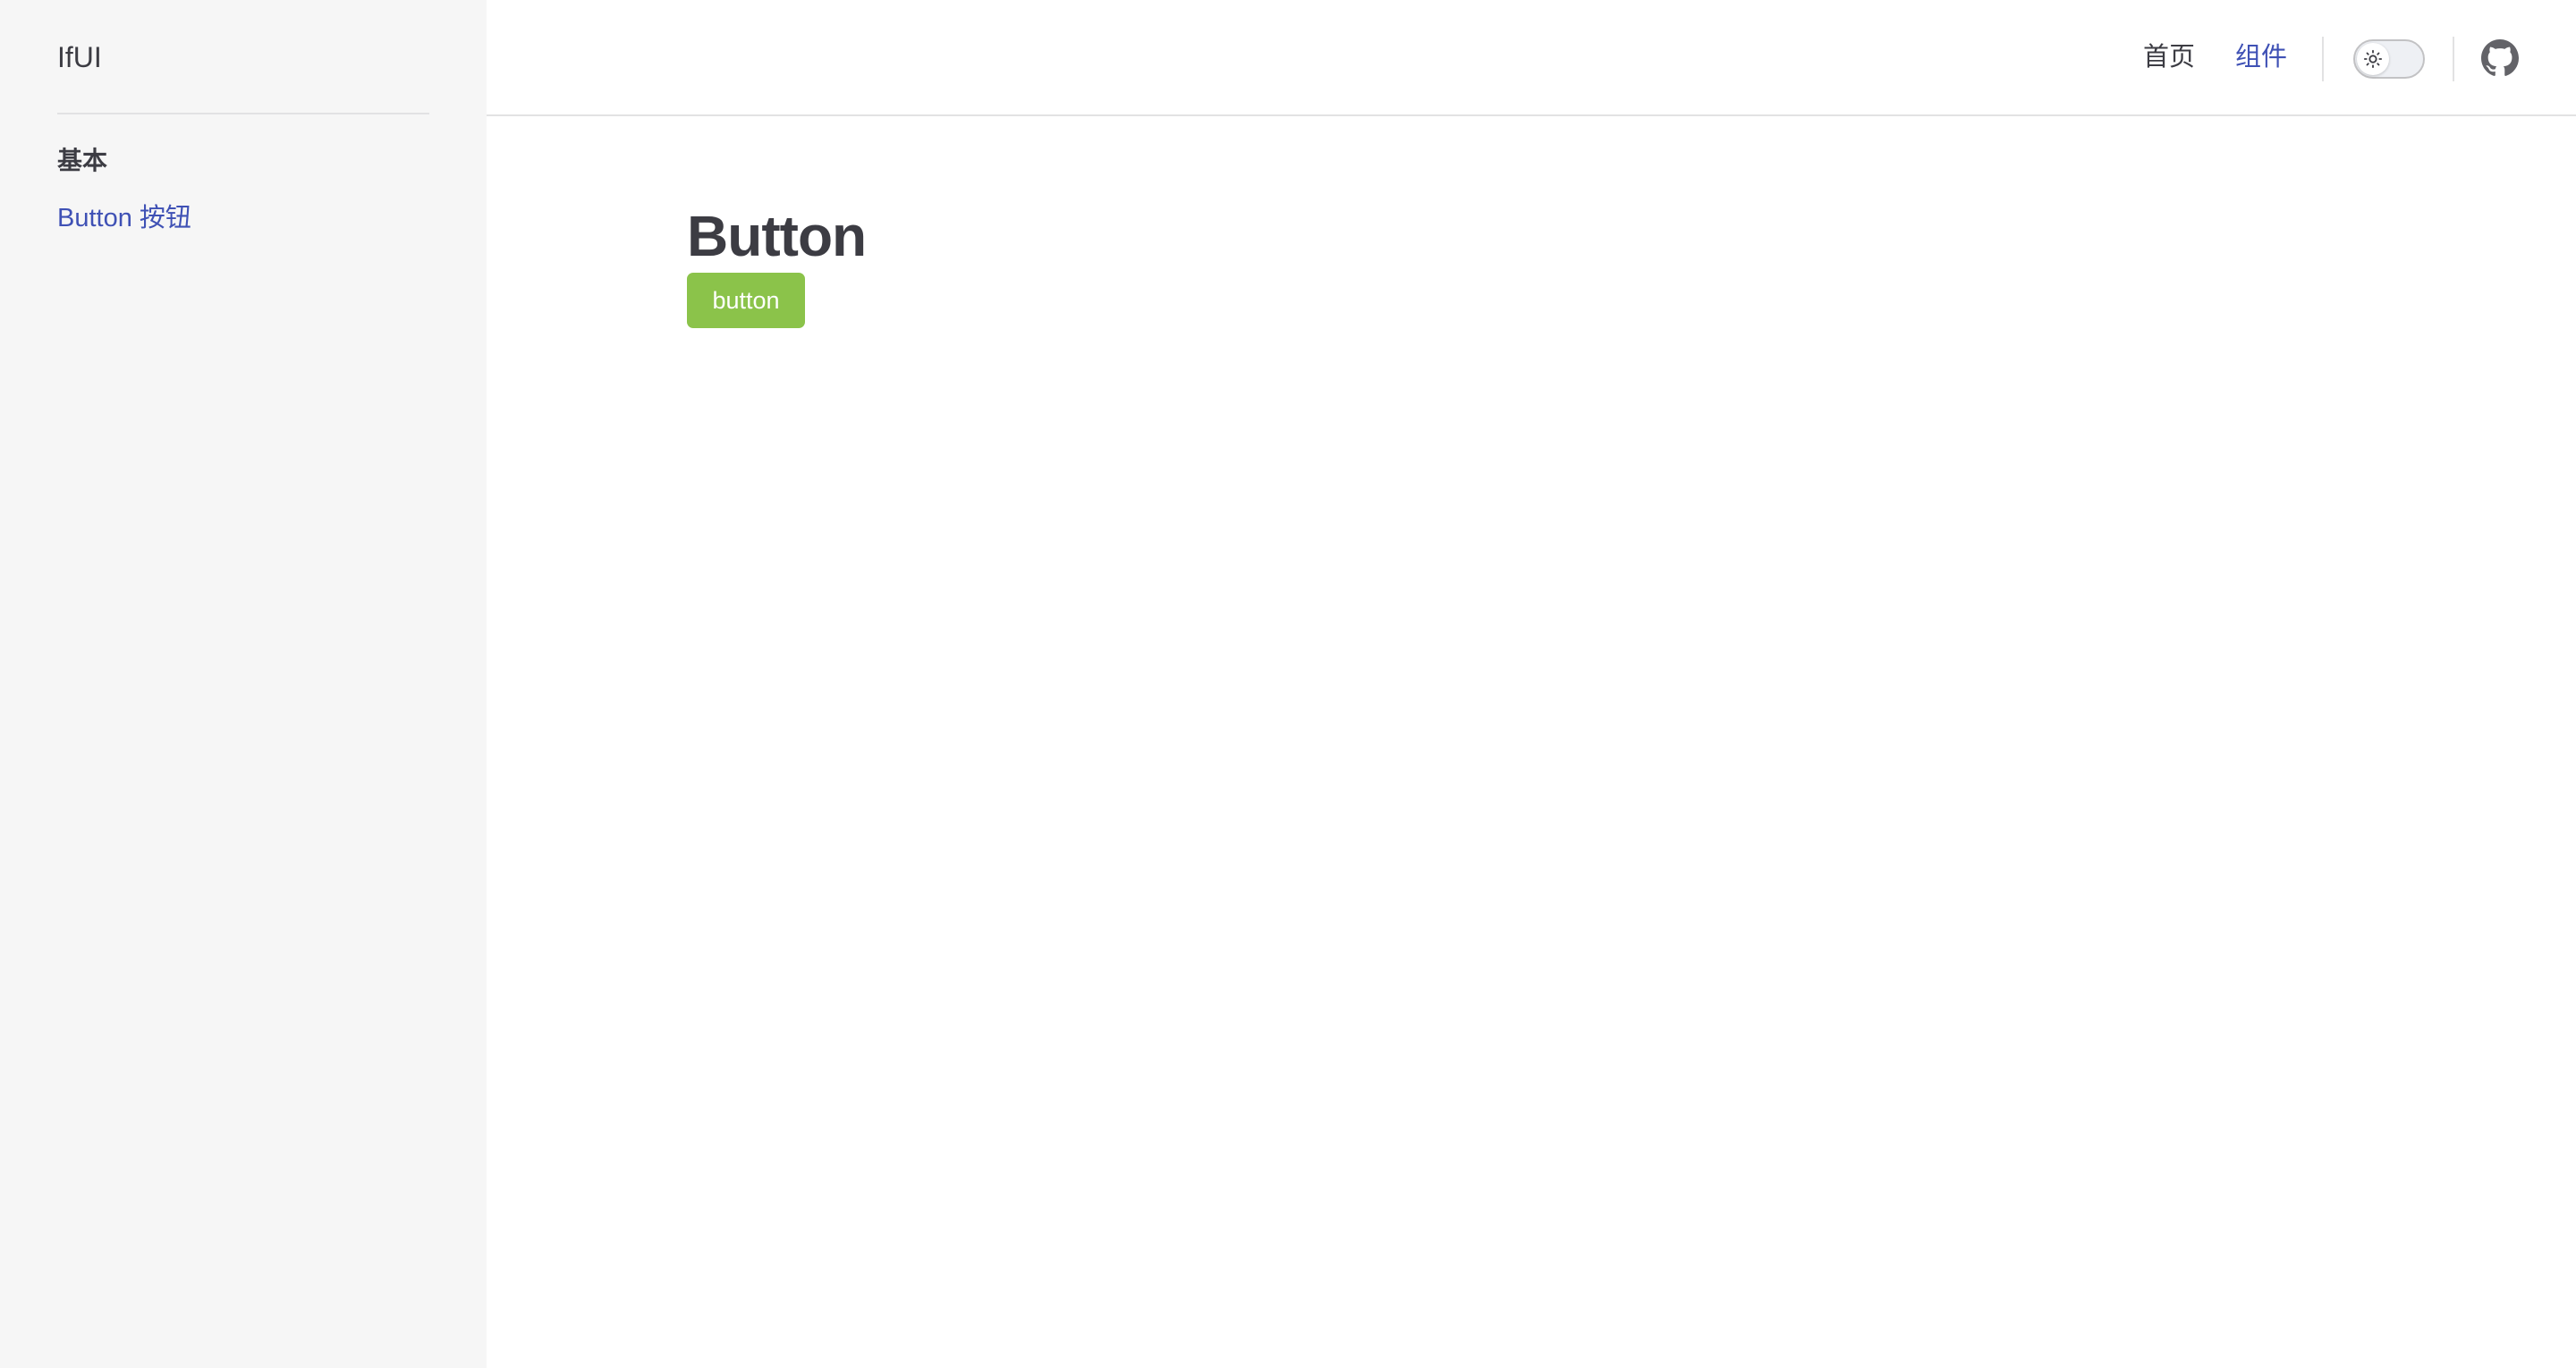  Describe the element at coordinates (2261, 57) in the screenshot. I see `nav-components: 组件` at that location.